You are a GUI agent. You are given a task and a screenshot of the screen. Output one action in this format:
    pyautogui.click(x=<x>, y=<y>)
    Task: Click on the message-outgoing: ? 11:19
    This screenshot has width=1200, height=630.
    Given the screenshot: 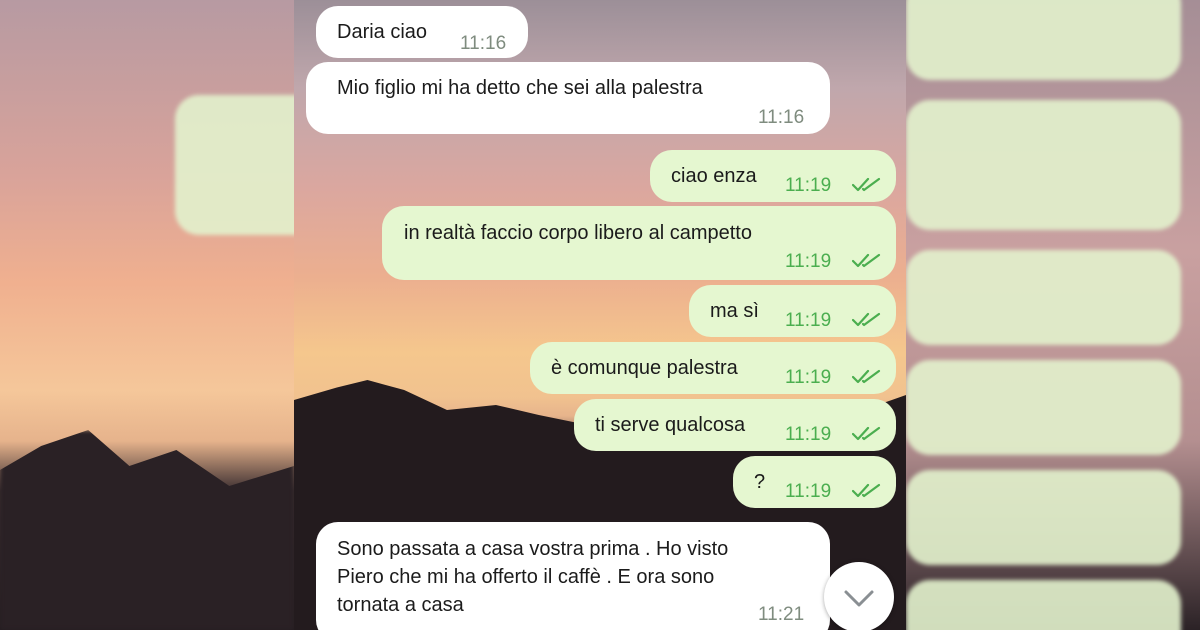 What is the action you would take?
    pyautogui.click(x=814, y=482)
    